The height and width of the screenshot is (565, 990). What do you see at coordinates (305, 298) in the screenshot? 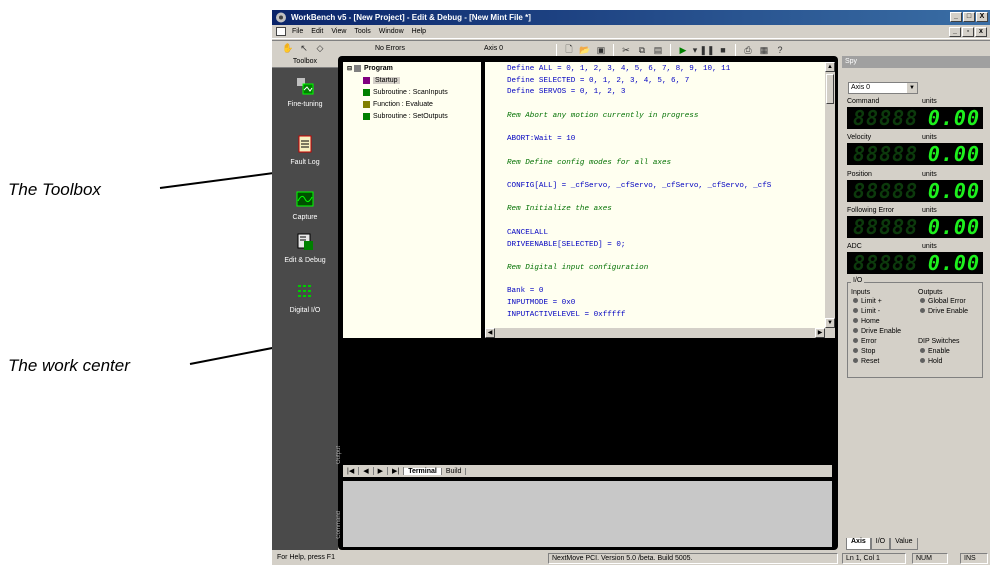
I see `tool-digital-io: Digital I/O` at bounding box center [305, 298].